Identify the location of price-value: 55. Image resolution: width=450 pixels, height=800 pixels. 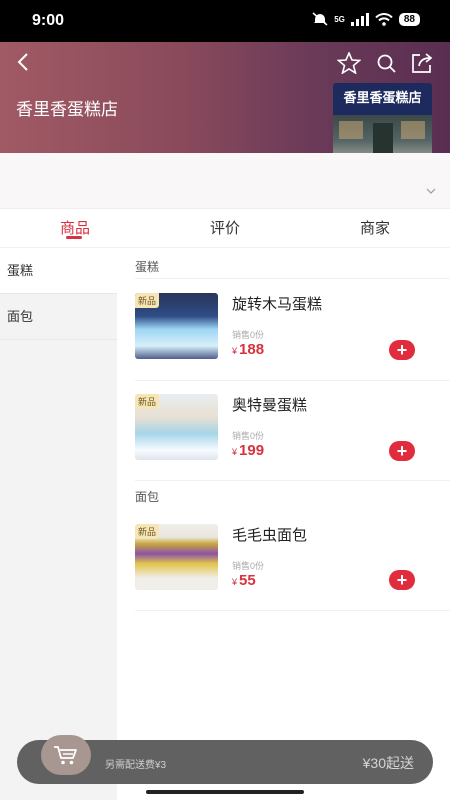
(247, 580).